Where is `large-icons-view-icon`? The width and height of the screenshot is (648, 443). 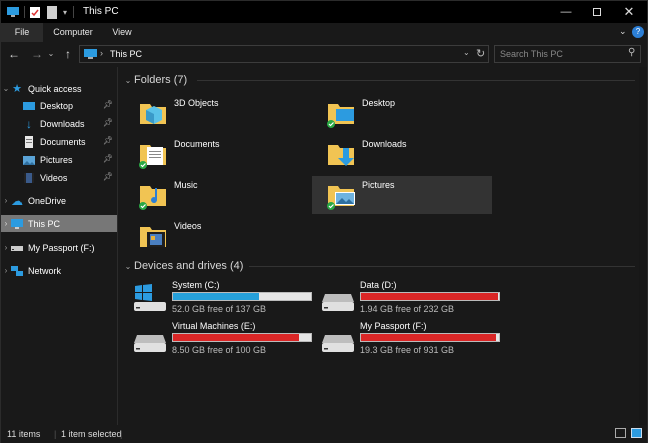 large-icons-view-icon is located at coordinates (636, 433).